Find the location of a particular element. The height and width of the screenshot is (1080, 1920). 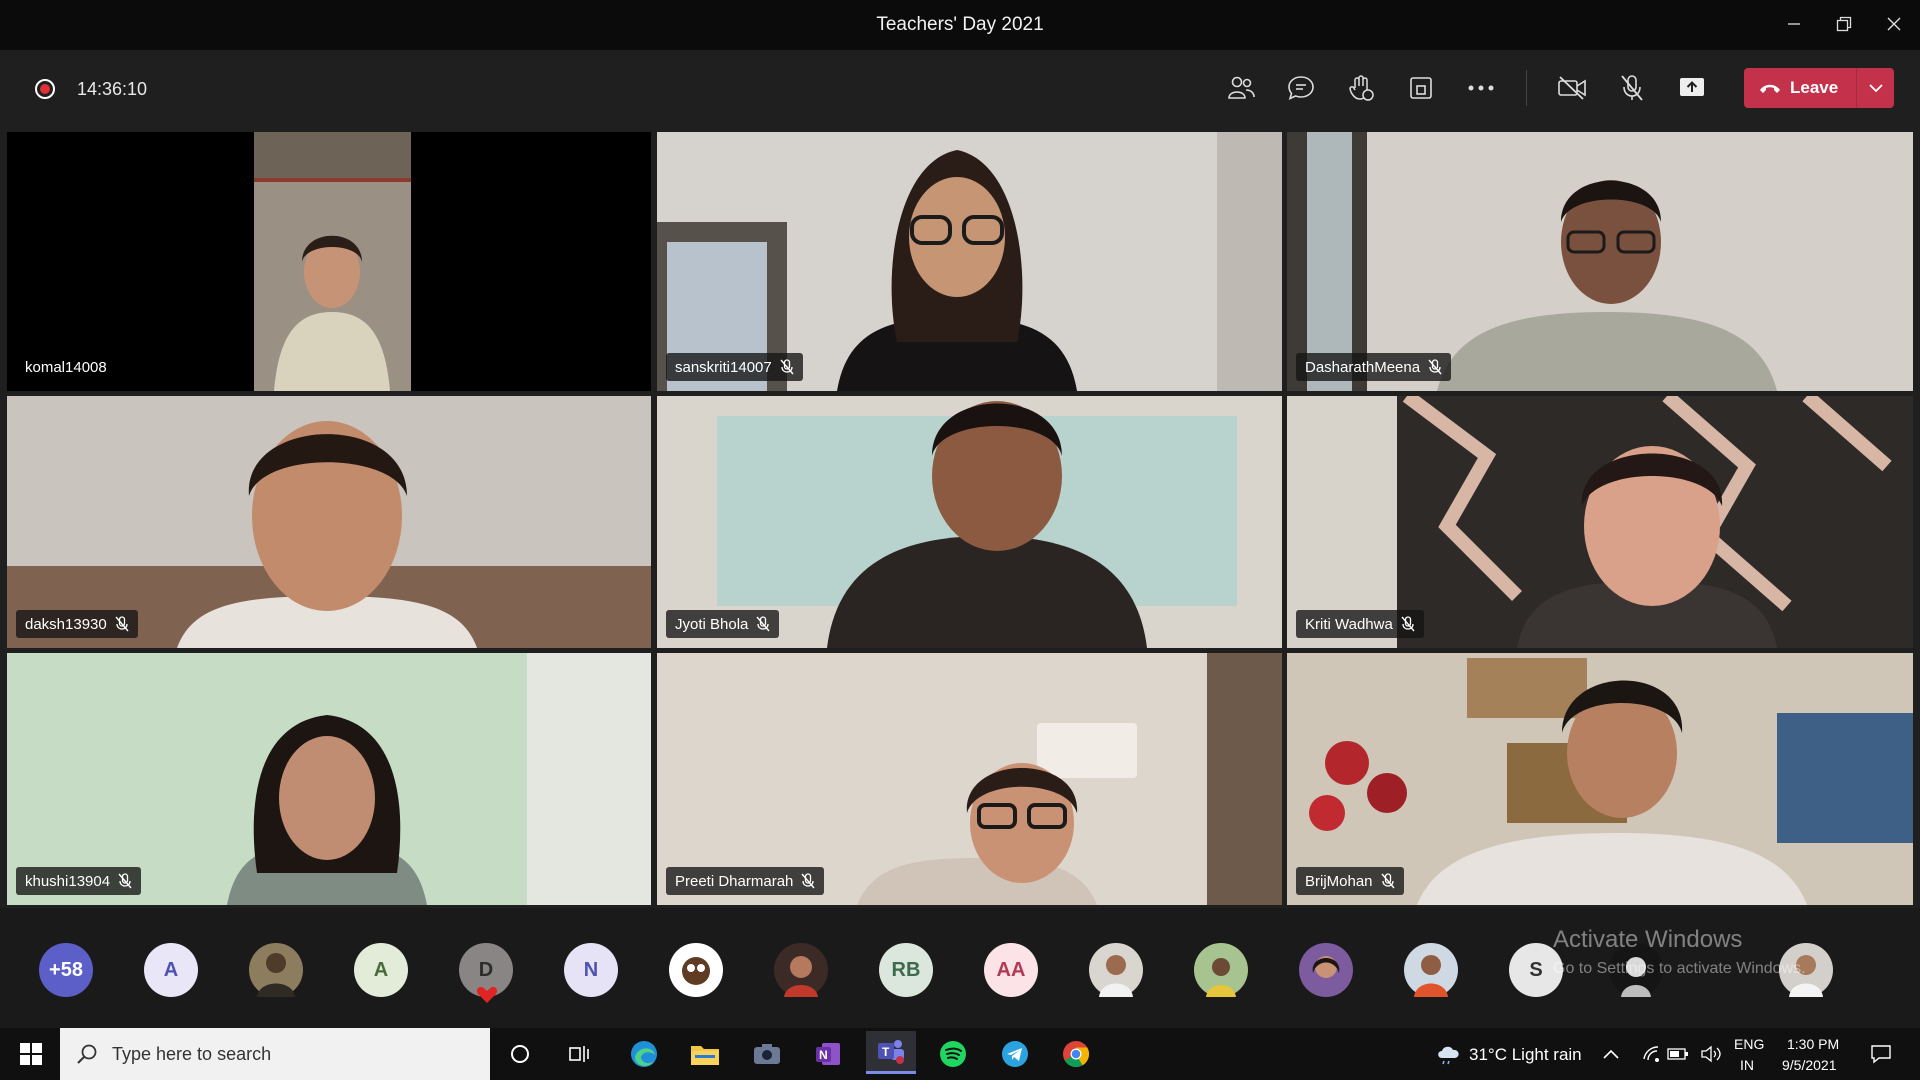

raise-hand-icon is located at coordinates (1361, 88).